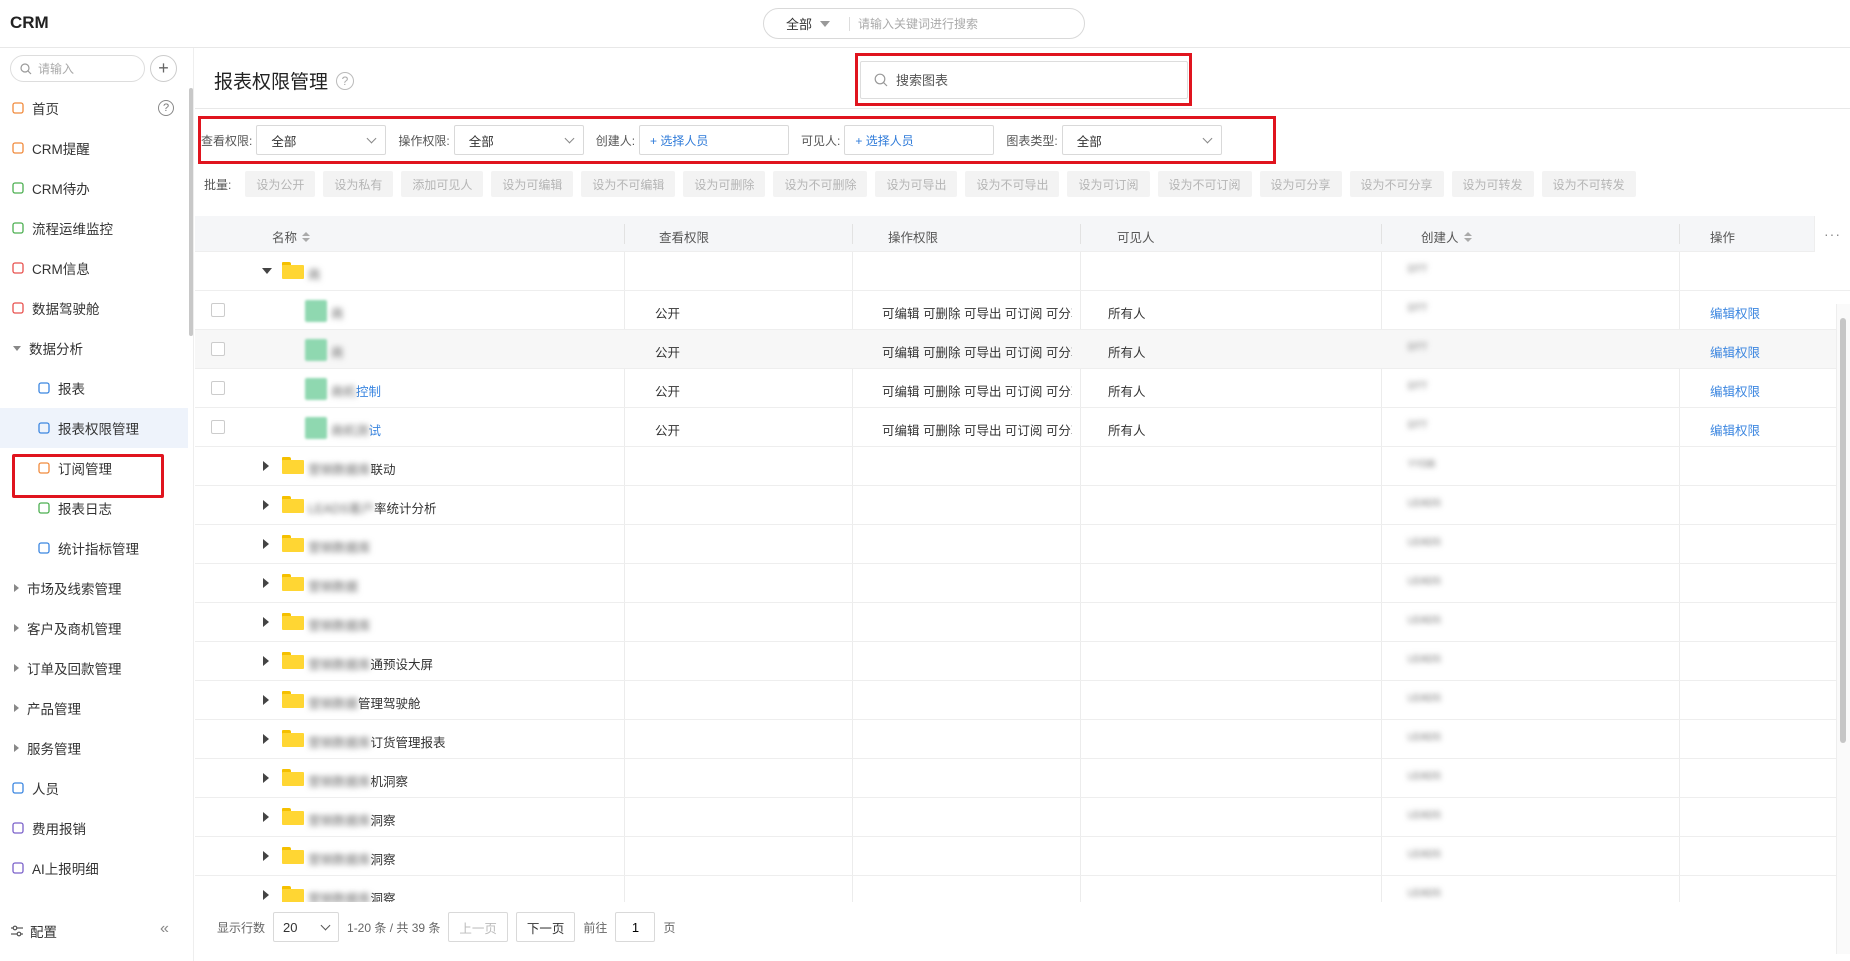 The height and width of the screenshot is (961, 1850). Describe the element at coordinates (1012, 184) in the screenshot. I see `batch-button-8: 设为不可导出` at that location.